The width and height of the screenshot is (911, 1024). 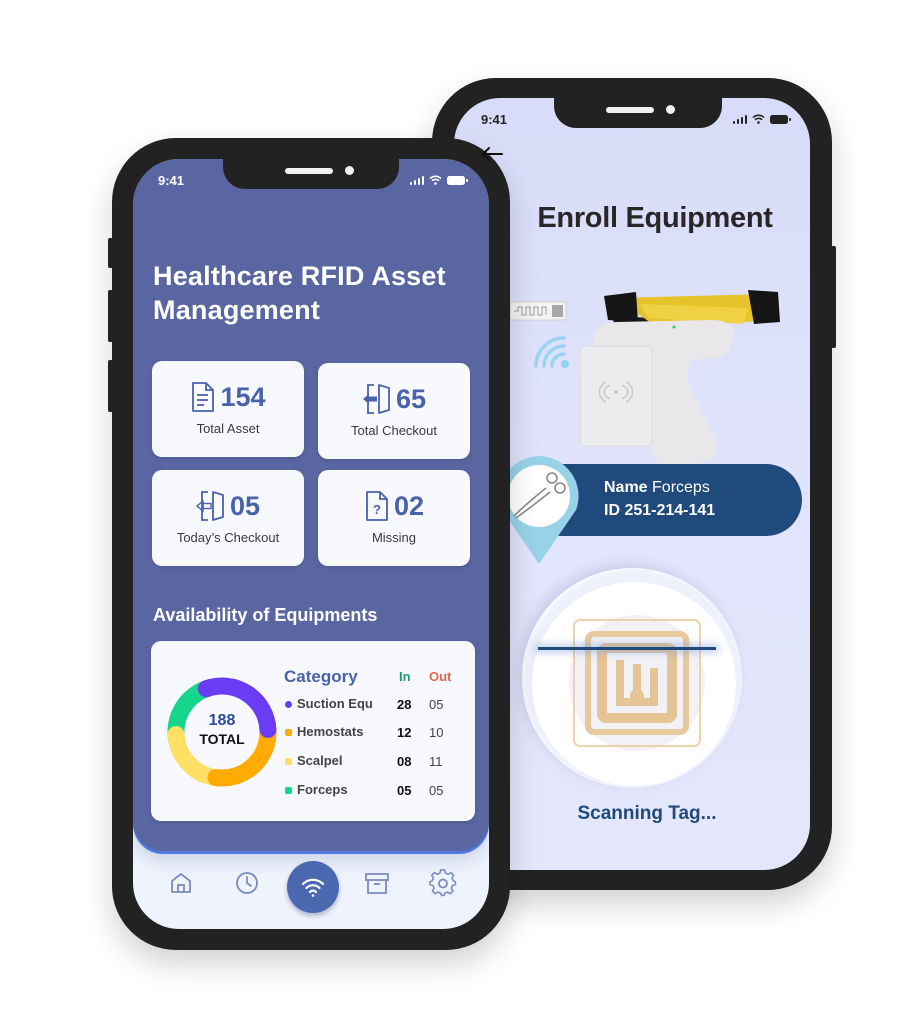 What do you see at coordinates (404, 704) in the screenshot?
I see `category-in: 28` at bounding box center [404, 704].